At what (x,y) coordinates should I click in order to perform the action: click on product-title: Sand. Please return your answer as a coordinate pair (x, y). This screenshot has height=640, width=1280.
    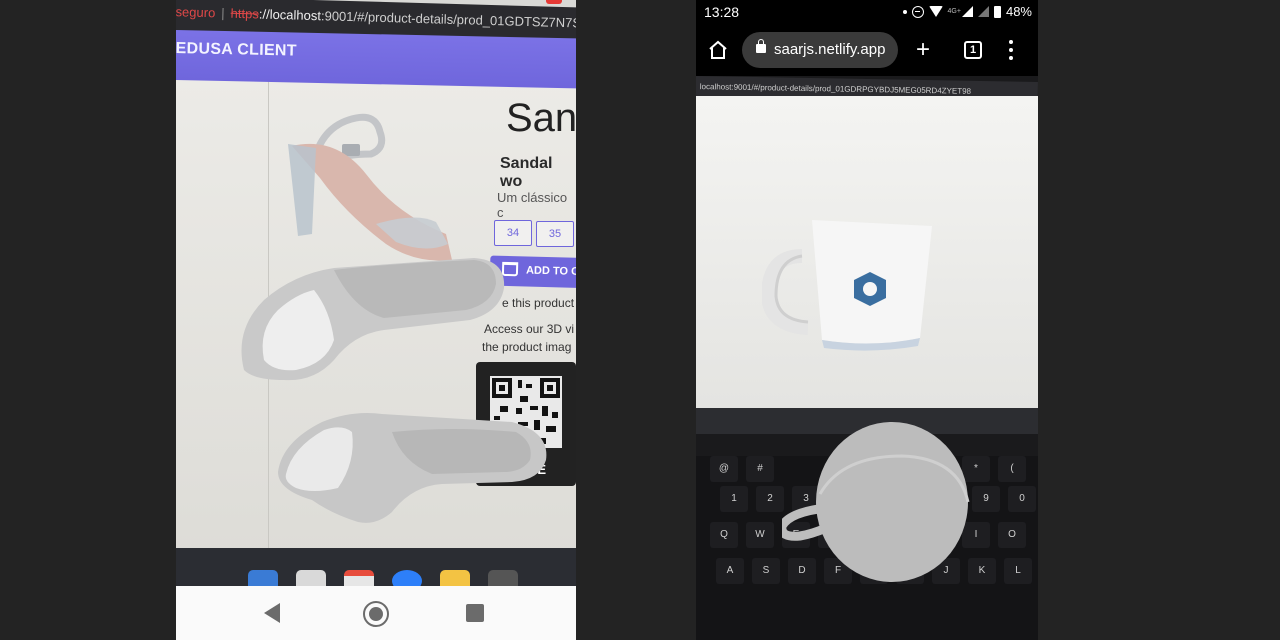
    Looking at the image, I should click on (541, 118).